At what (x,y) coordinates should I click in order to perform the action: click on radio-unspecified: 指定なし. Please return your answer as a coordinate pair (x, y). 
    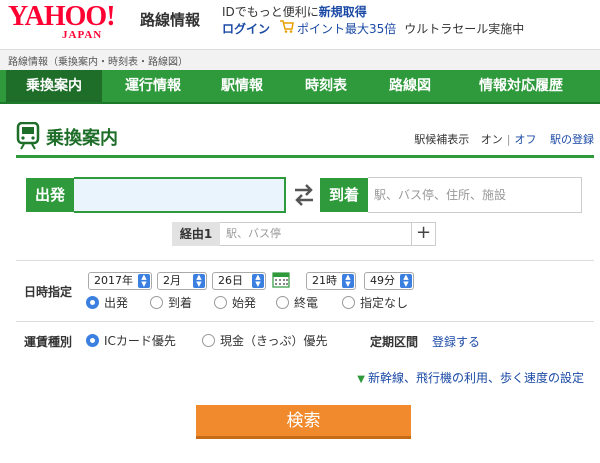
    Looking at the image, I should click on (375, 303).